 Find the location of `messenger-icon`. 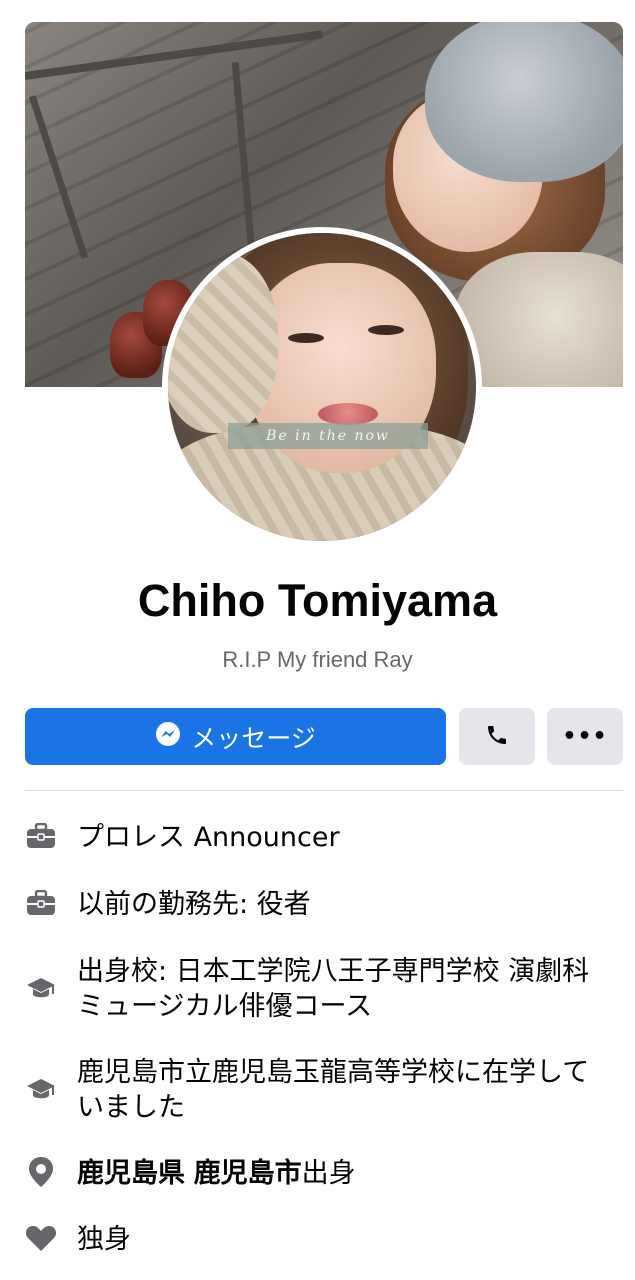

messenger-icon is located at coordinates (168, 737).